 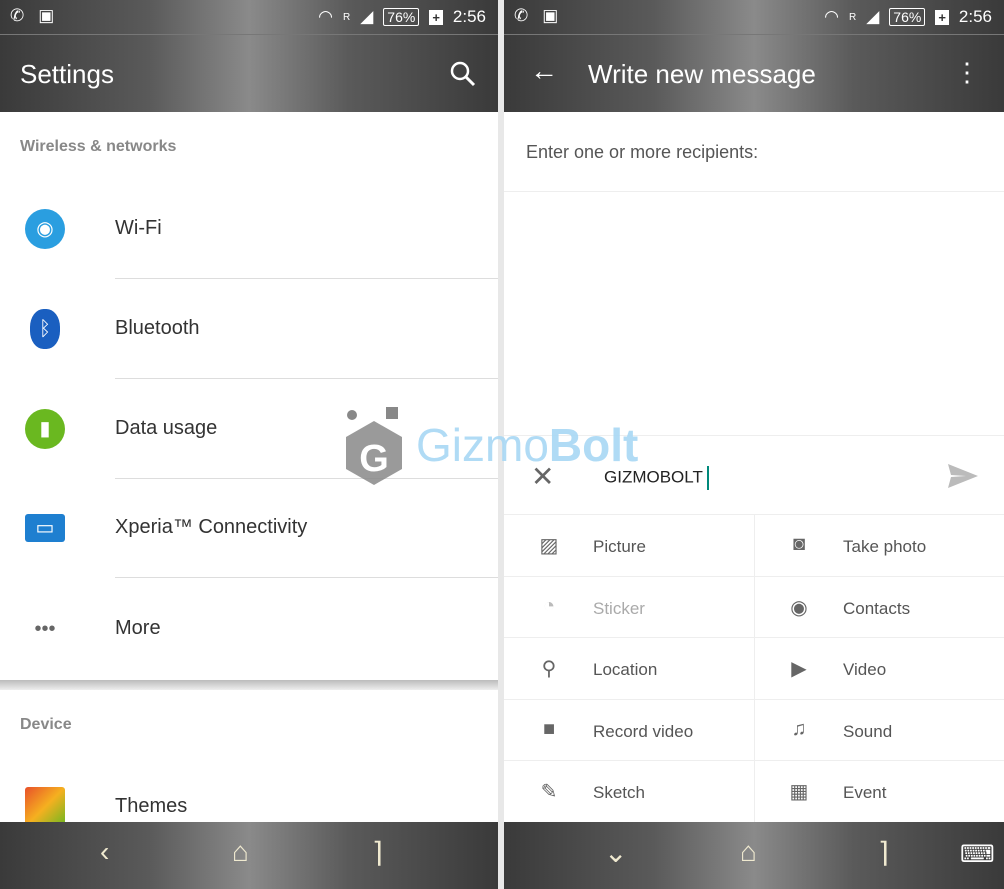 I want to click on settings-item-more: ••• More, so click(x=249, y=629).